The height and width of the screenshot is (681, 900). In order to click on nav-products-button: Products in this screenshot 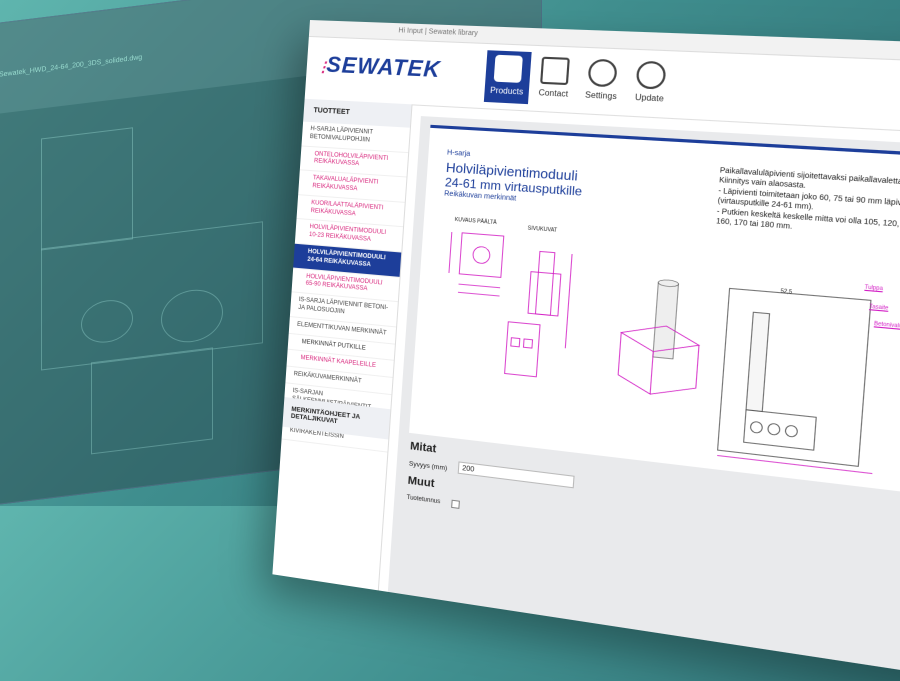, I will do `click(507, 77)`.